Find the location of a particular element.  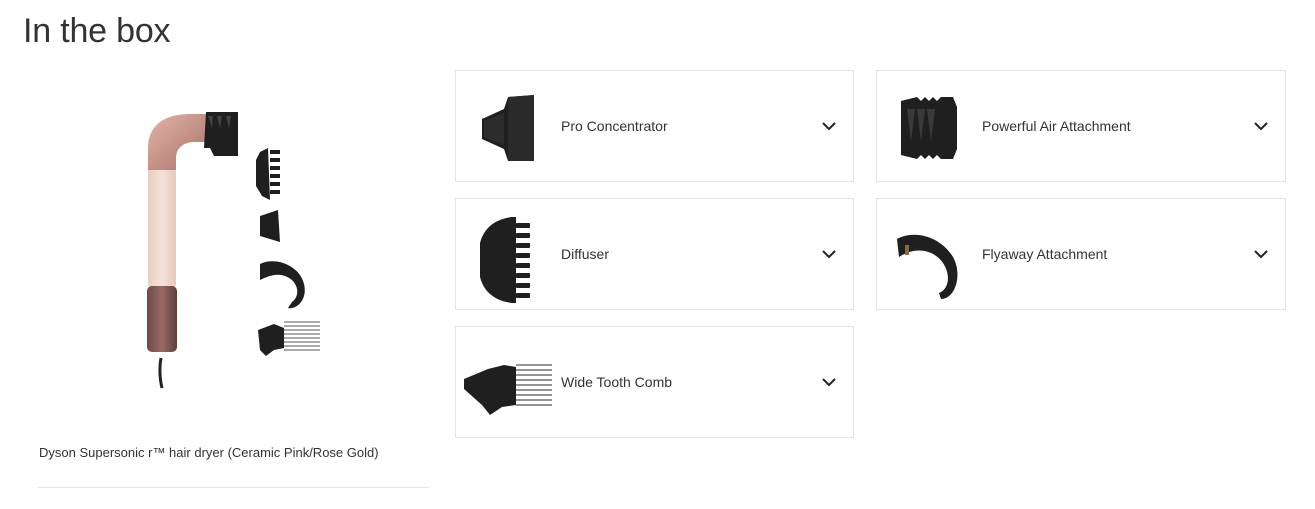

wide-tooth-comb-icon is located at coordinates (508, 383).